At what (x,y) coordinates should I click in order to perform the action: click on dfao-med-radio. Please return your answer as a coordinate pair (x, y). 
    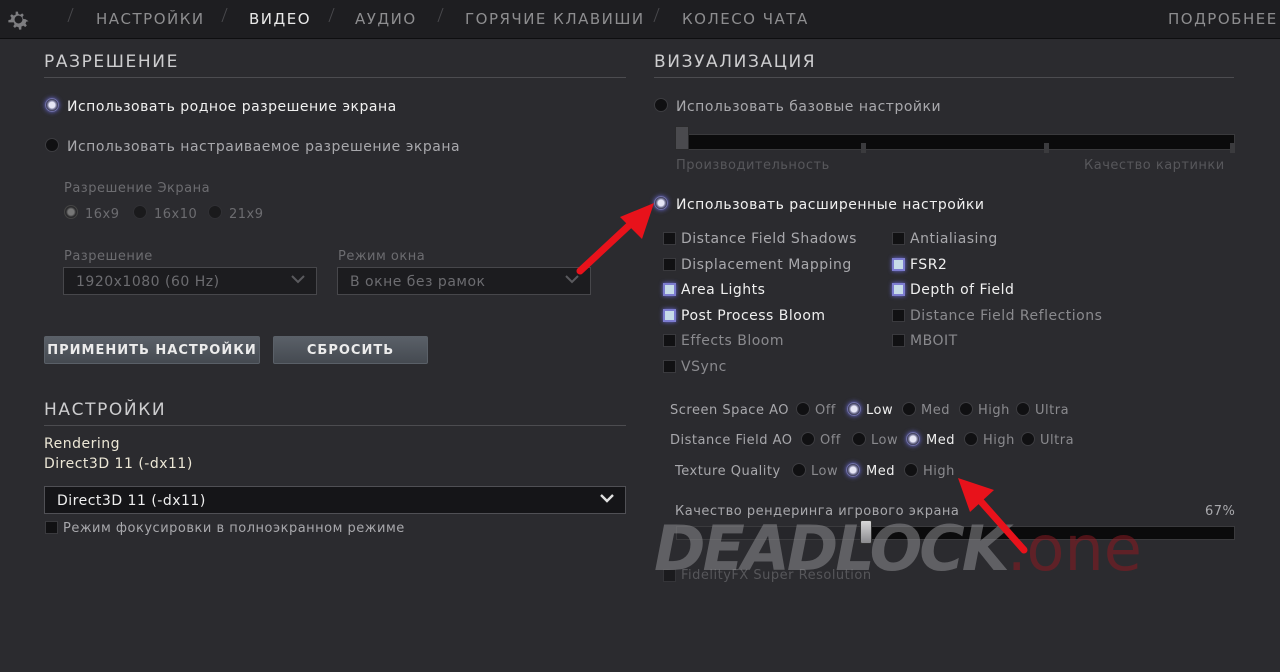
    Looking at the image, I should click on (913, 439).